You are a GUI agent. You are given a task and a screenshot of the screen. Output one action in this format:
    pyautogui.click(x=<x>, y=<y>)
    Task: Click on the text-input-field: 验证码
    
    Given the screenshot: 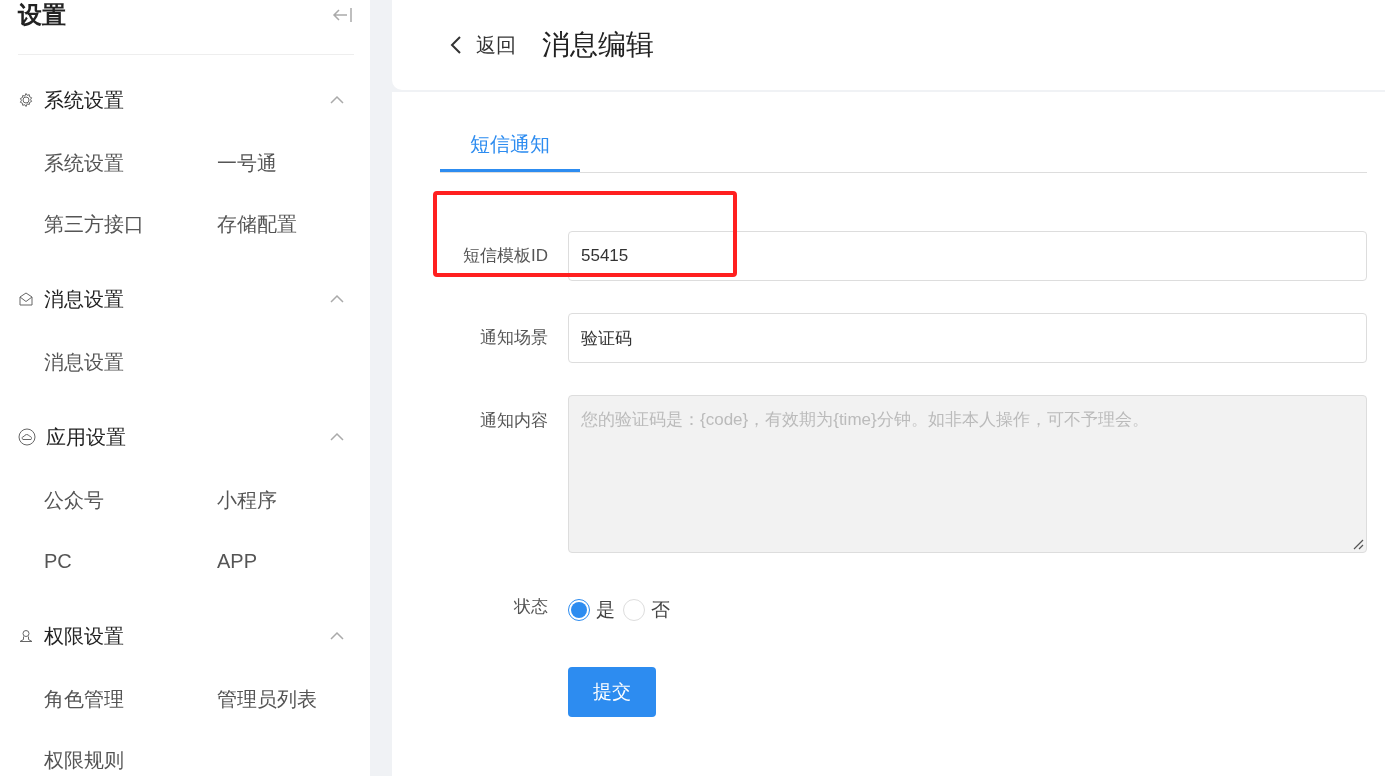 What is the action you would take?
    pyautogui.click(x=967, y=338)
    